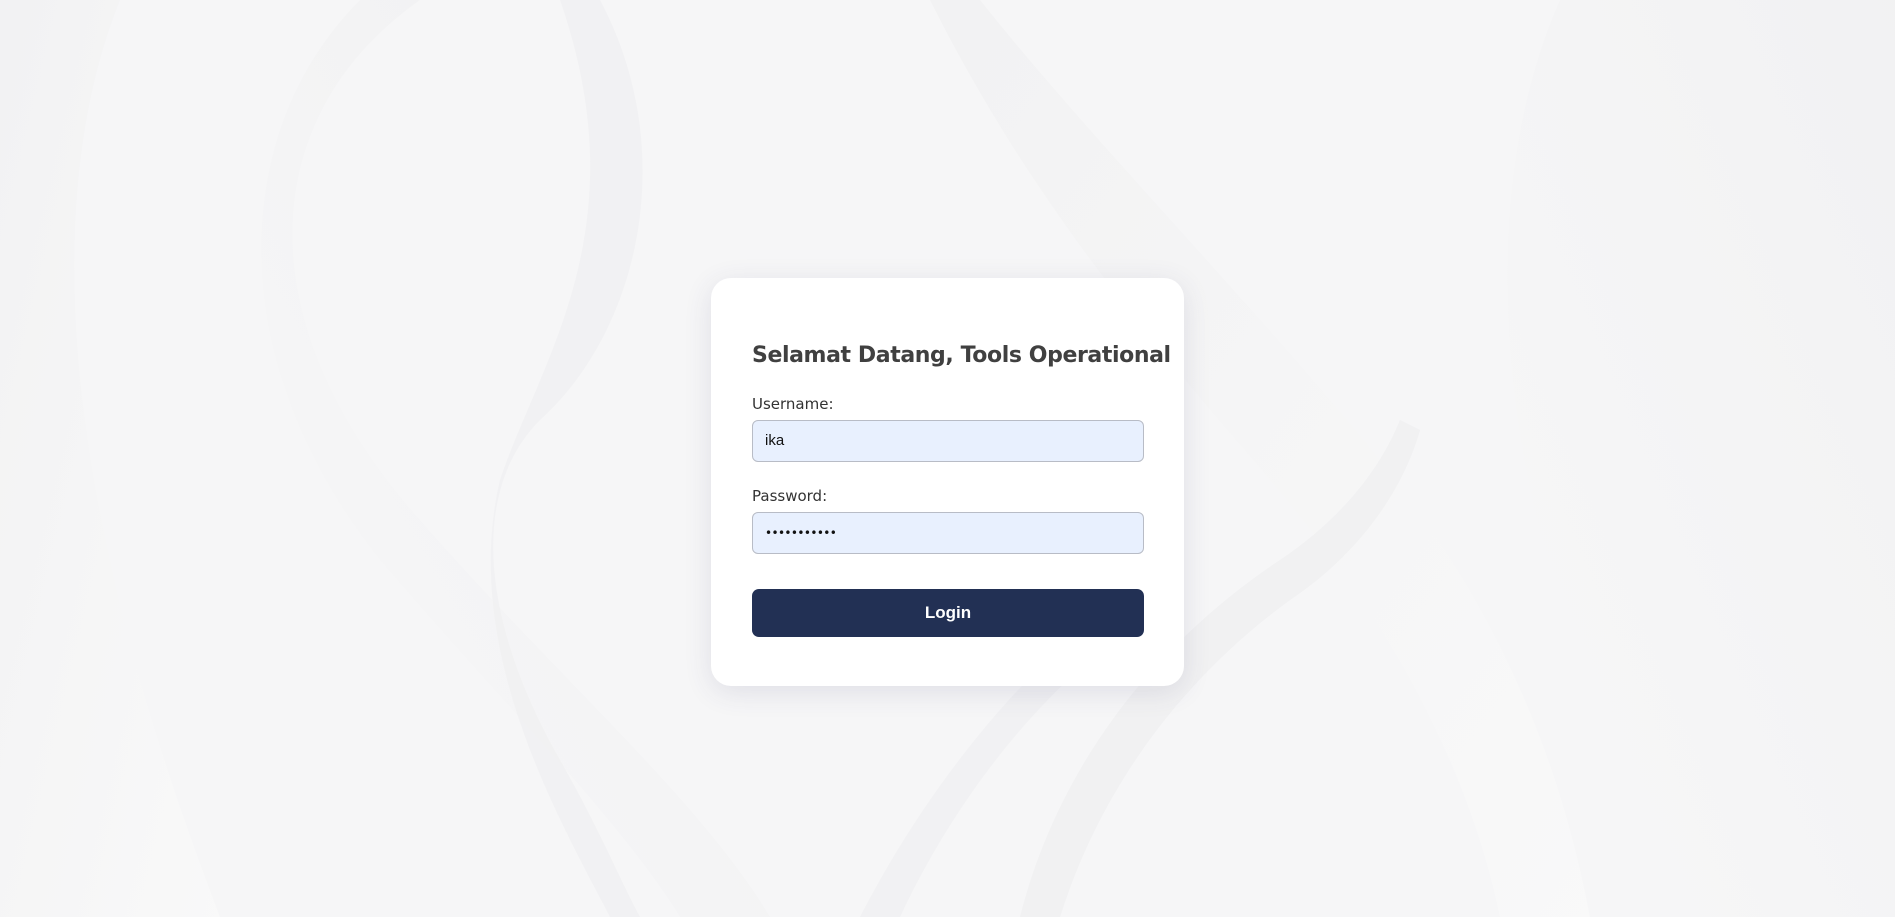  What do you see at coordinates (775, 441) in the screenshot?
I see `username-value: ika` at bounding box center [775, 441].